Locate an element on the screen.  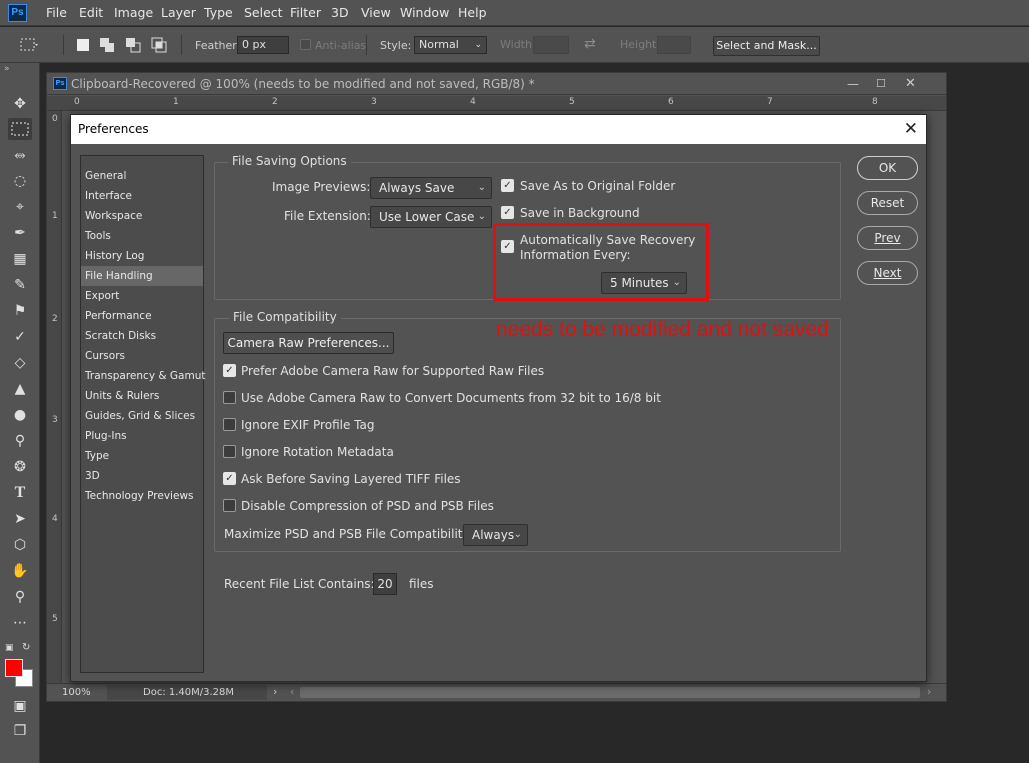
menu-type: Type is located at coordinates (218, 13).